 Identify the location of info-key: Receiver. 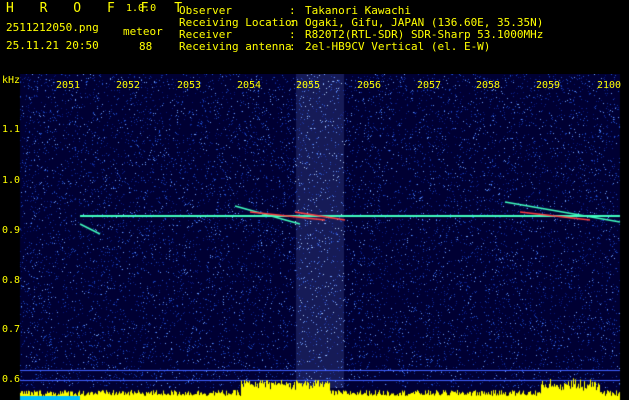
(205, 34).